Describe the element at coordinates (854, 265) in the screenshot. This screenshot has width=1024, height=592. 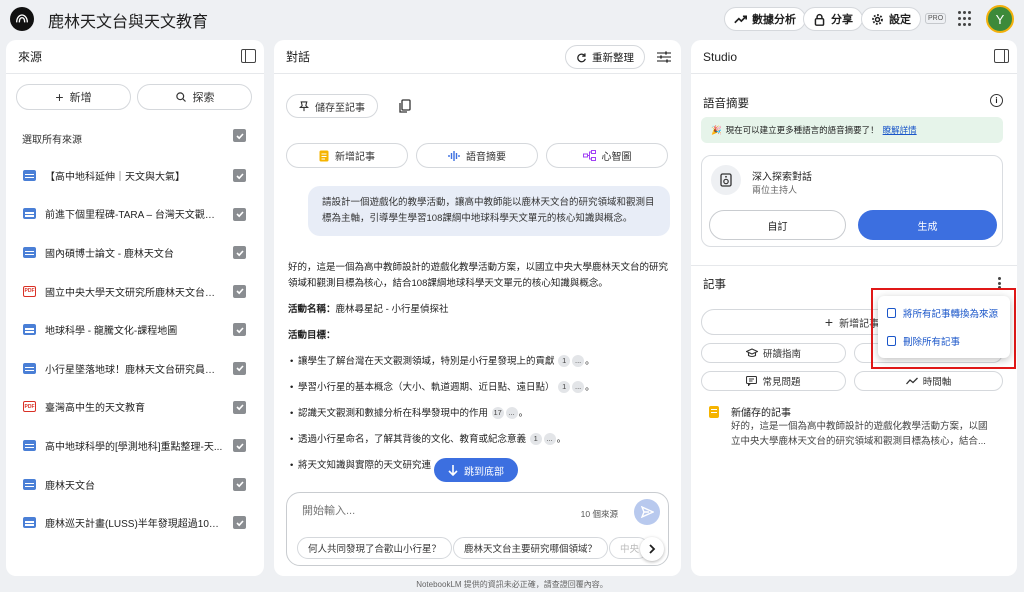
I see `section-divider` at that location.